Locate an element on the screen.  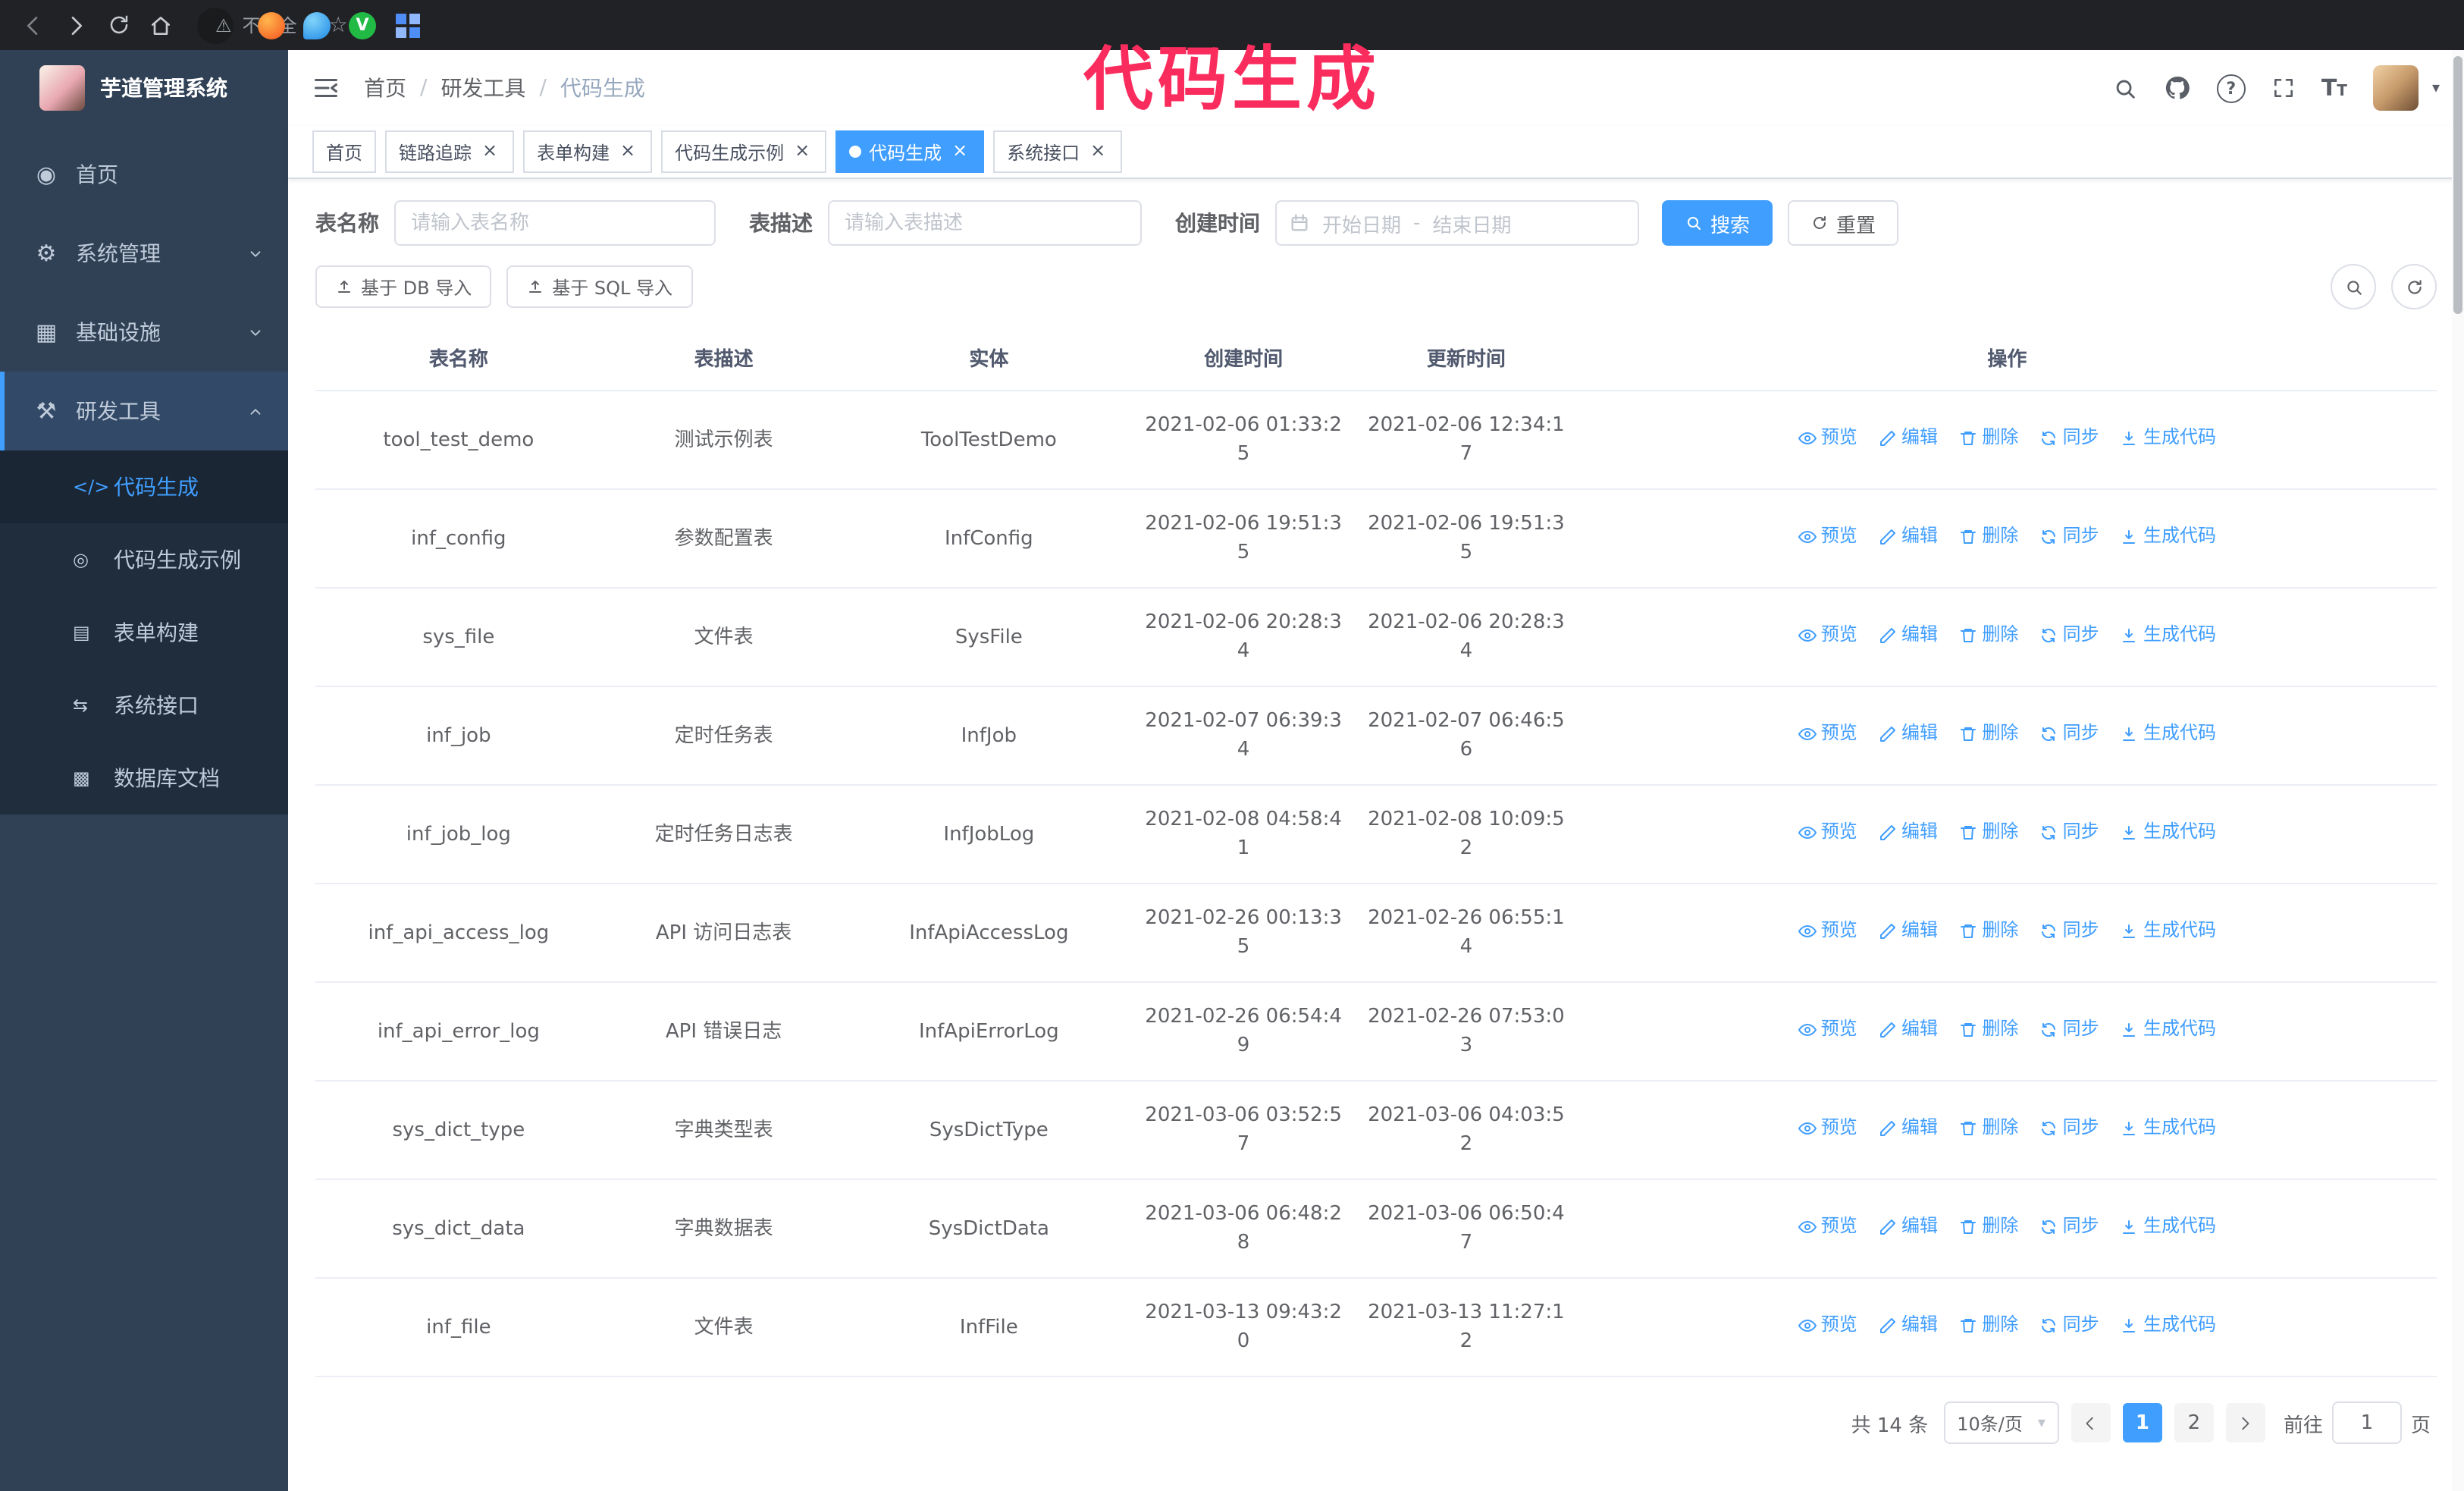
sidebar-item: ⚒ 研发工具 is located at coordinates (144, 411).